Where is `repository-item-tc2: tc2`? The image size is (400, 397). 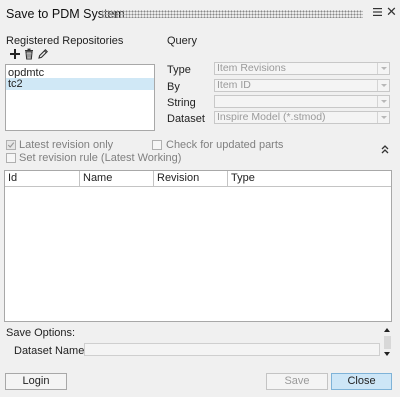 repository-item-tc2: tc2 is located at coordinates (80, 84).